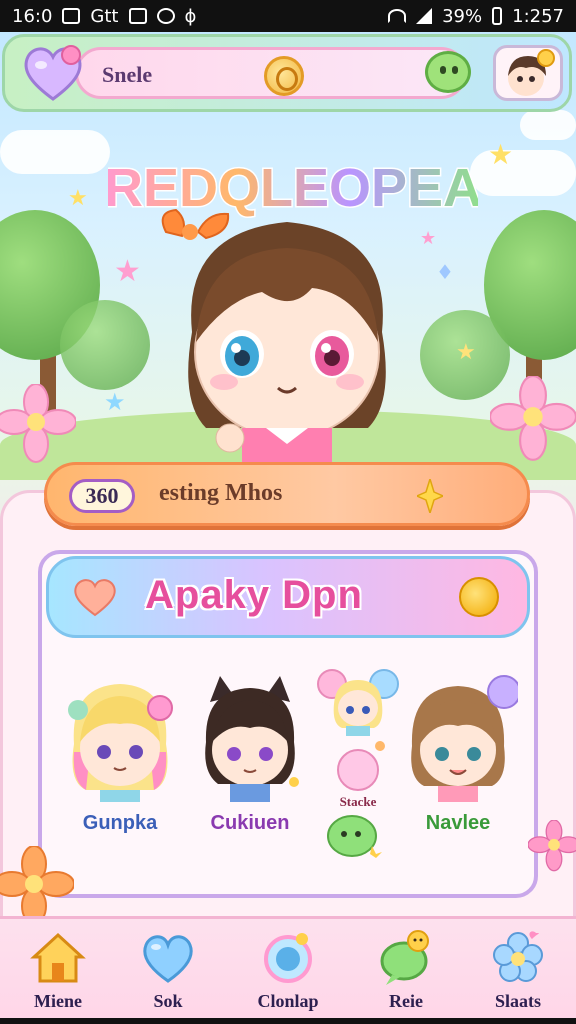 Image resolution: width=576 pixels, height=1024 pixels. I want to click on nav-item-home: Miene, so click(58, 972).